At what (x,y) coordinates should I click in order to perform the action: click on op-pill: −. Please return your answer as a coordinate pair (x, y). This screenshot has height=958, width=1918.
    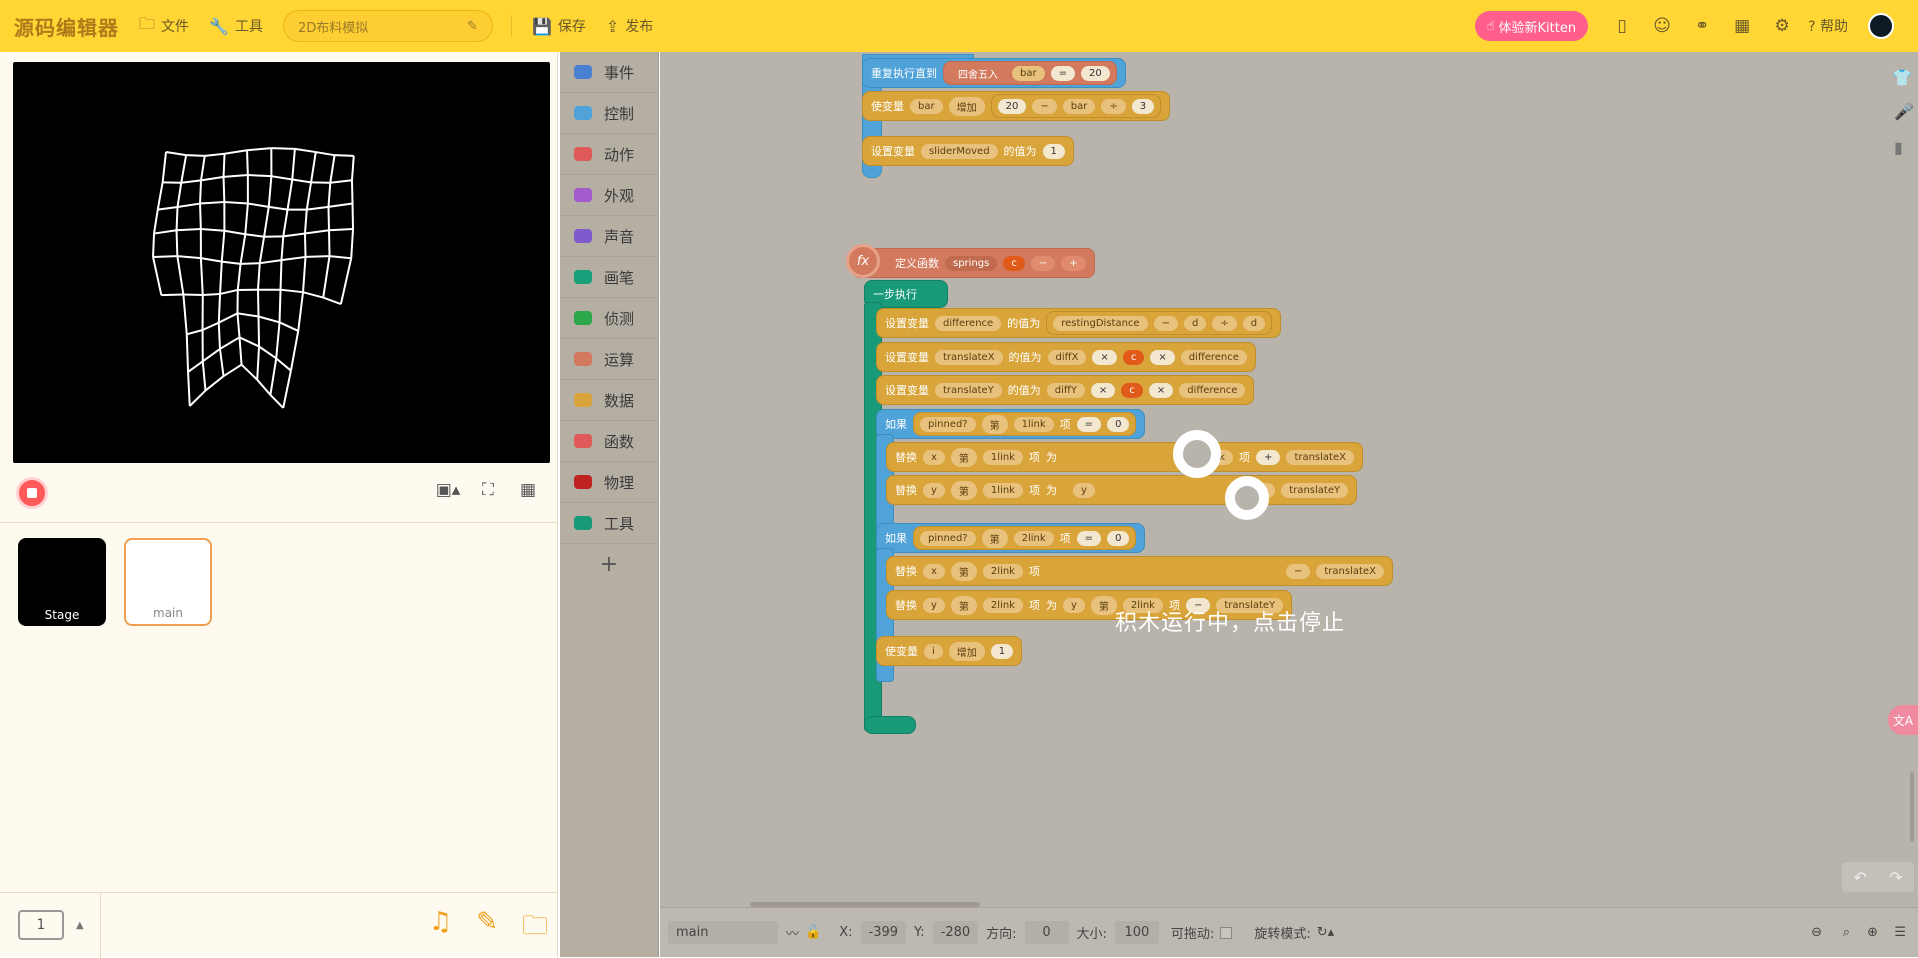
    Looking at the image, I should click on (1298, 571).